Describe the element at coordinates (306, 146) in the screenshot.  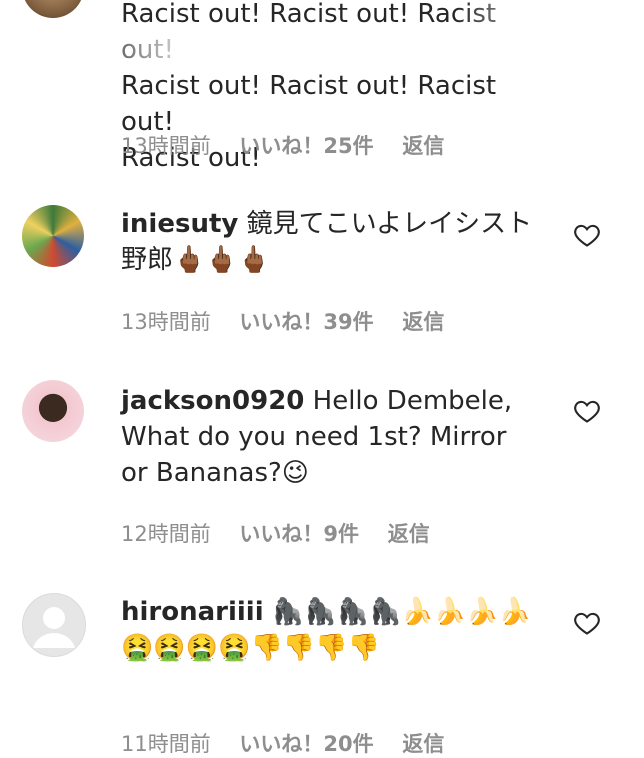
I see `likes-count: いいね！25件` at that location.